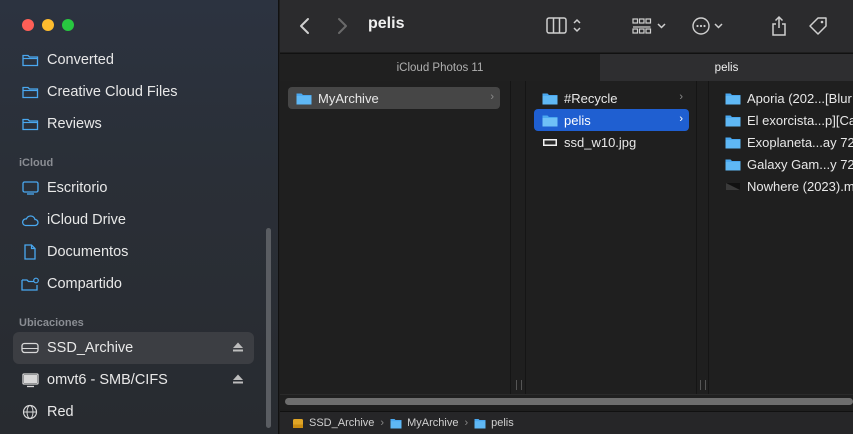 Image resolution: width=853 pixels, height=434 pixels. What do you see at coordinates (386, 23) in the screenshot?
I see `window-title: pelis` at bounding box center [386, 23].